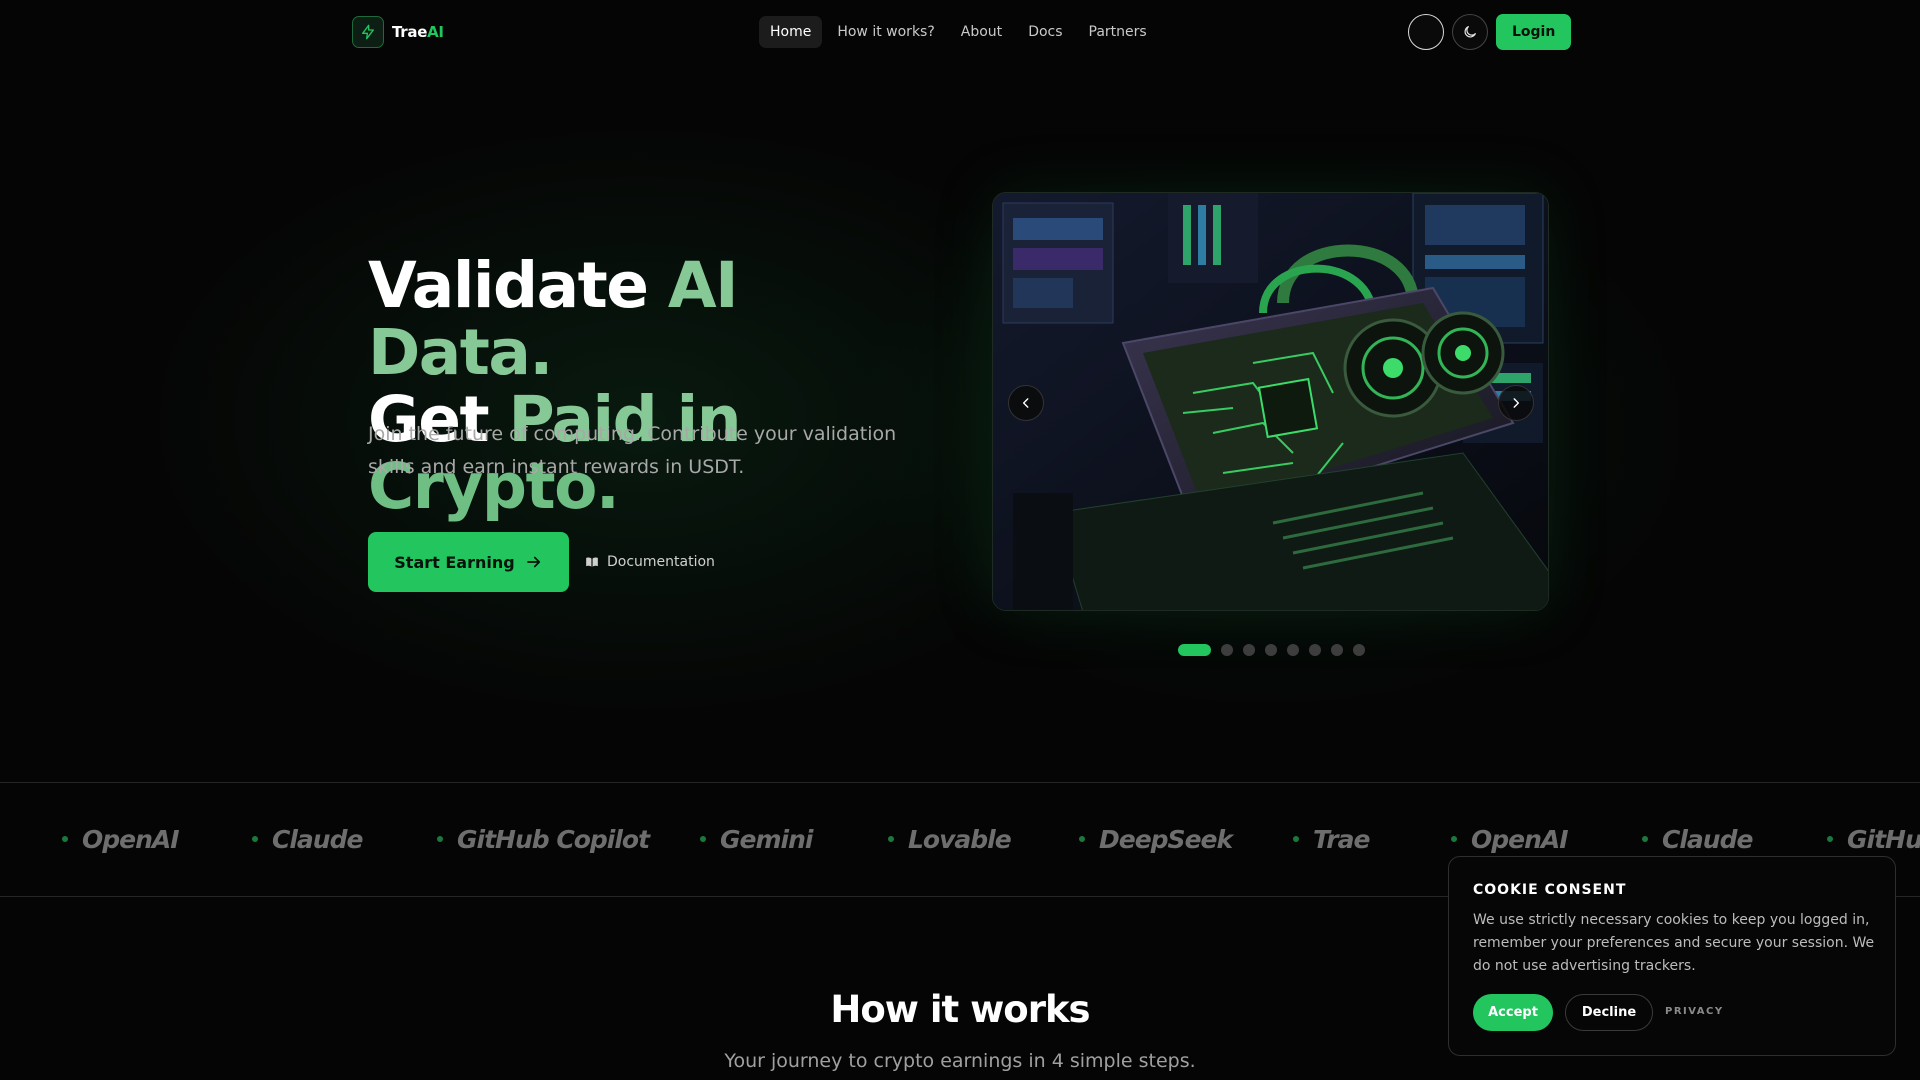  I want to click on nav-actions: Login, so click(1490, 32).